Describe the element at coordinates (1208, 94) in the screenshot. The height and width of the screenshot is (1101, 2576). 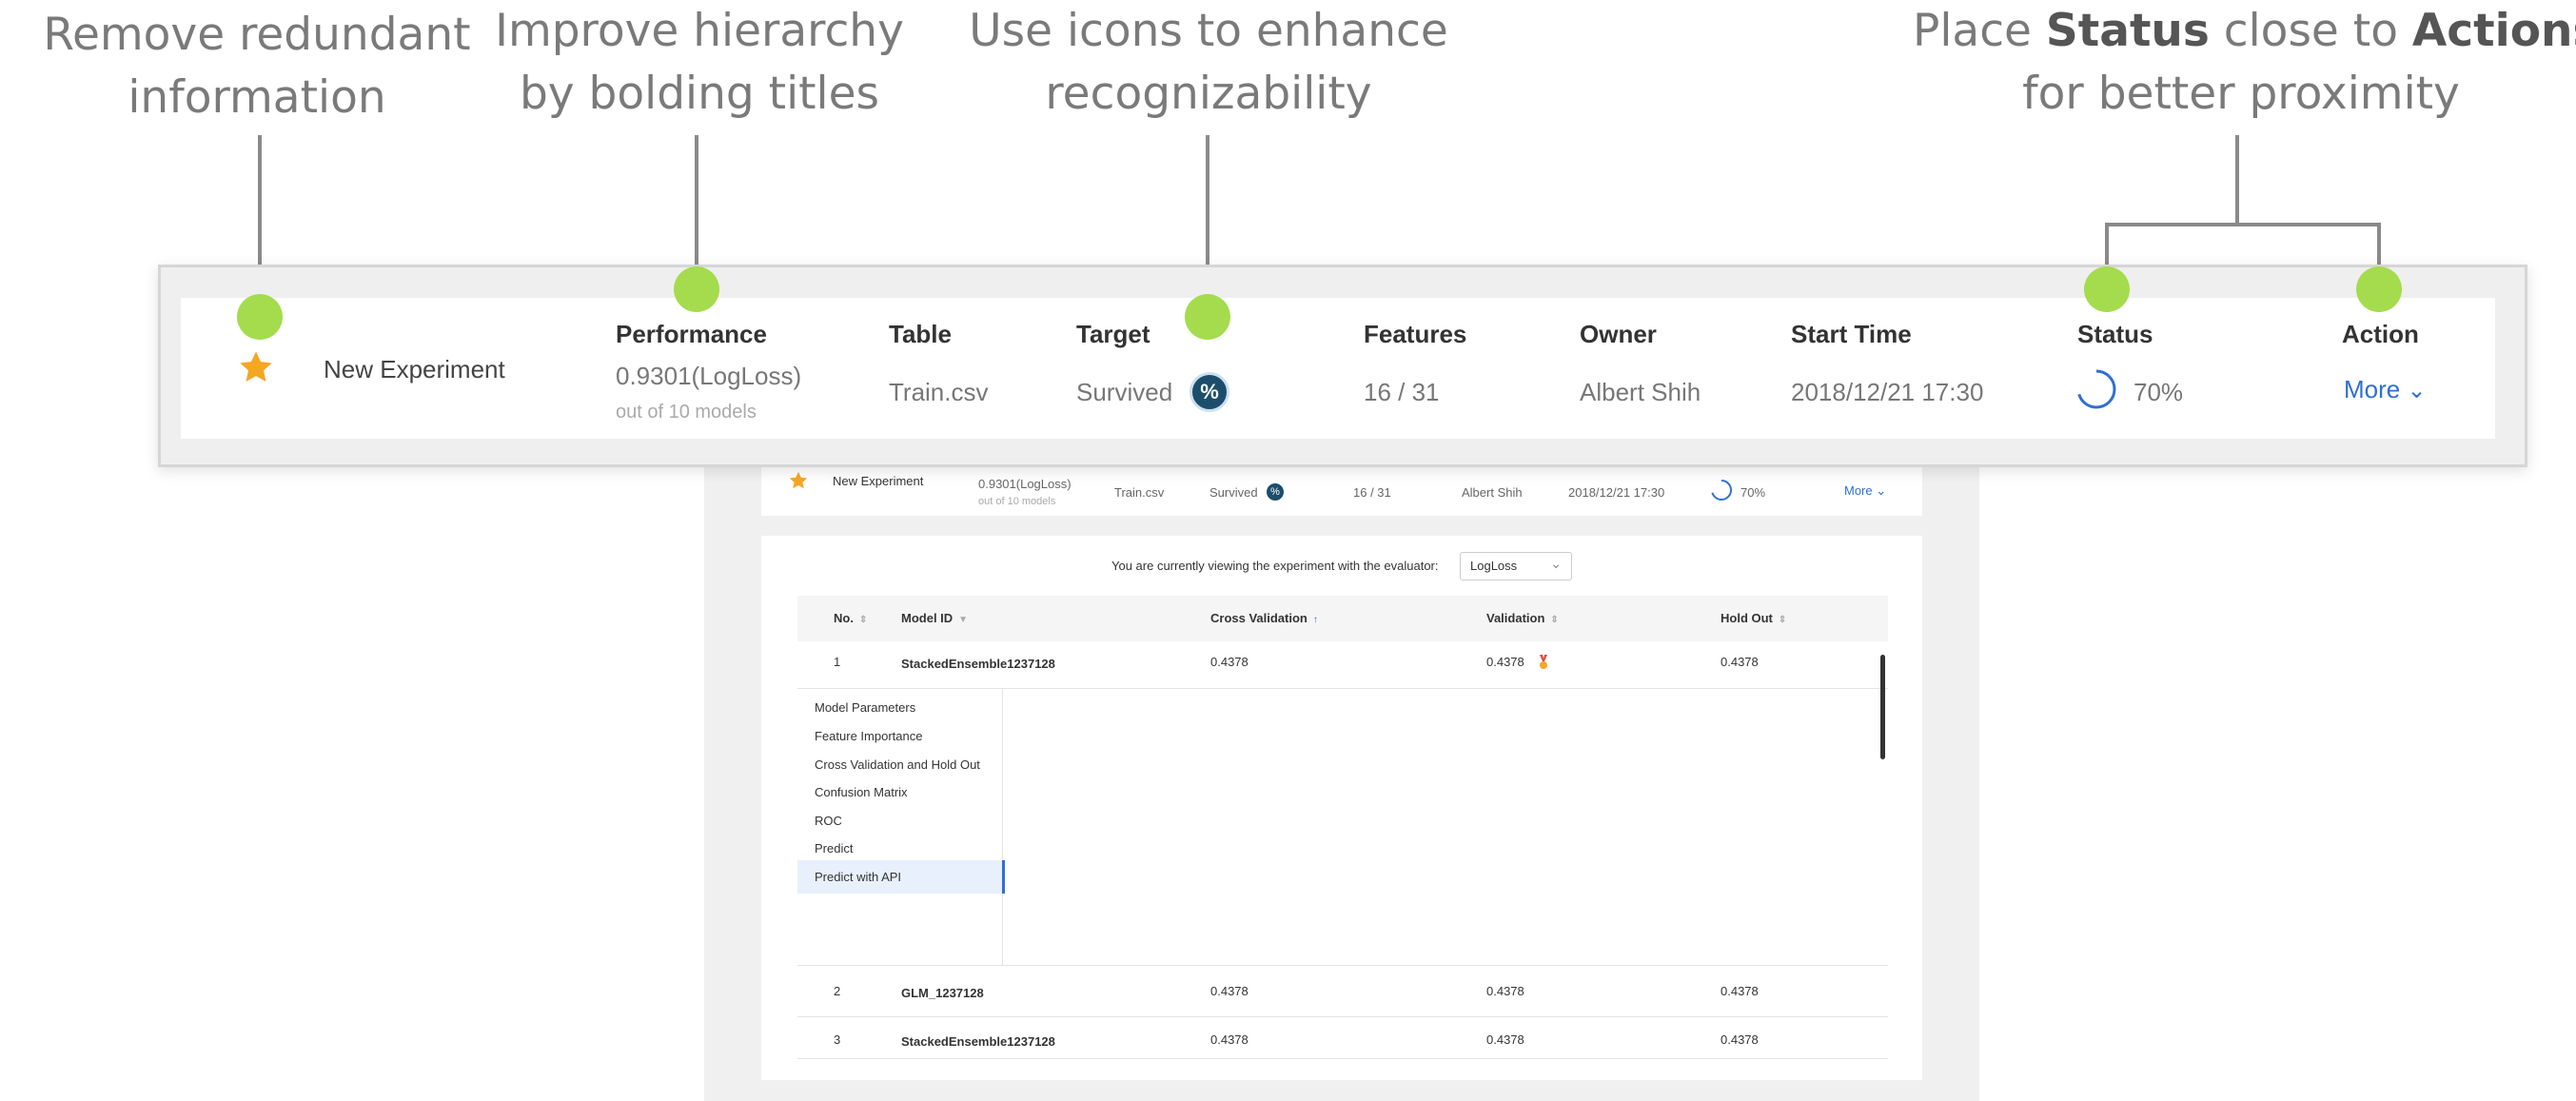
I see `annotation-line: recognizability` at that location.